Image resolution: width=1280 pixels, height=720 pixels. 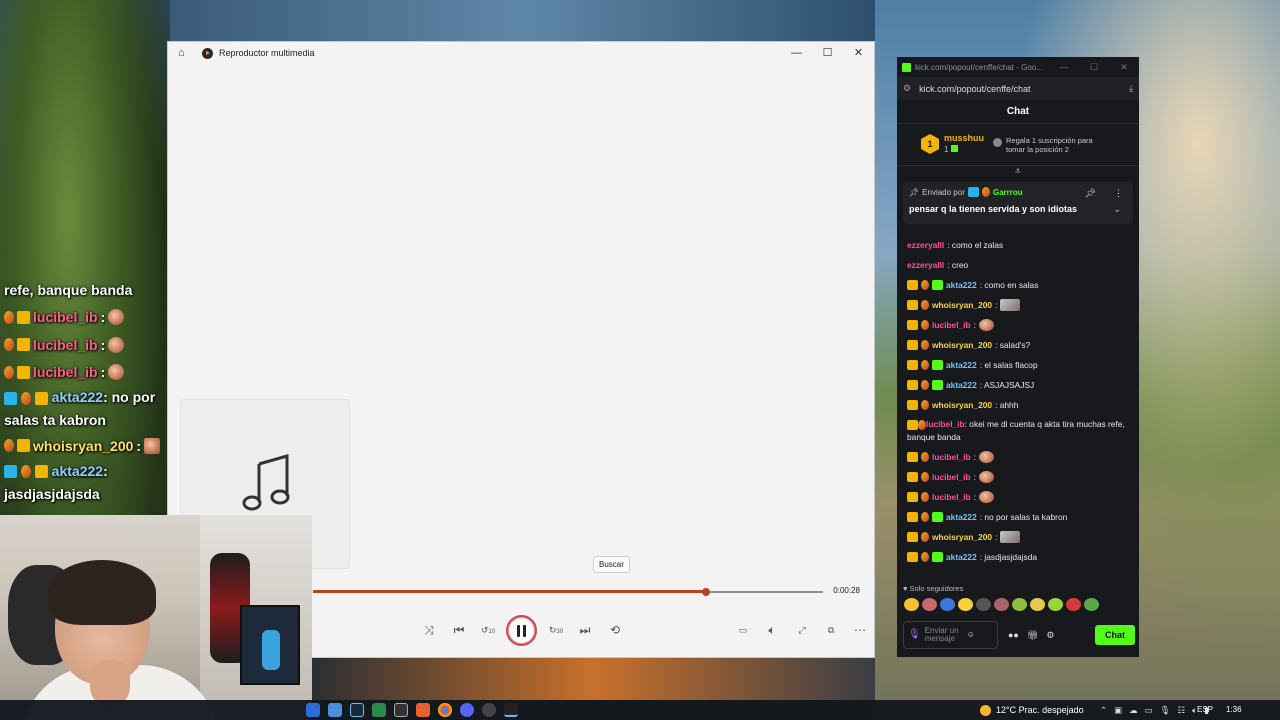 What do you see at coordinates (379, 710) in the screenshot?
I see `spreadsheet-icon` at bounding box center [379, 710].